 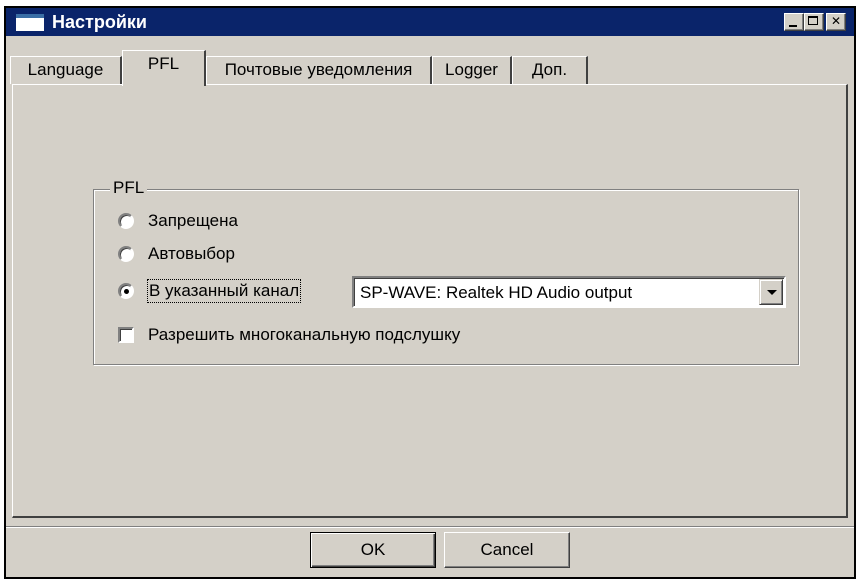 What do you see at coordinates (224, 291) in the screenshot?
I see `radio-specified-channel-label: В указанный канал` at bounding box center [224, 291].